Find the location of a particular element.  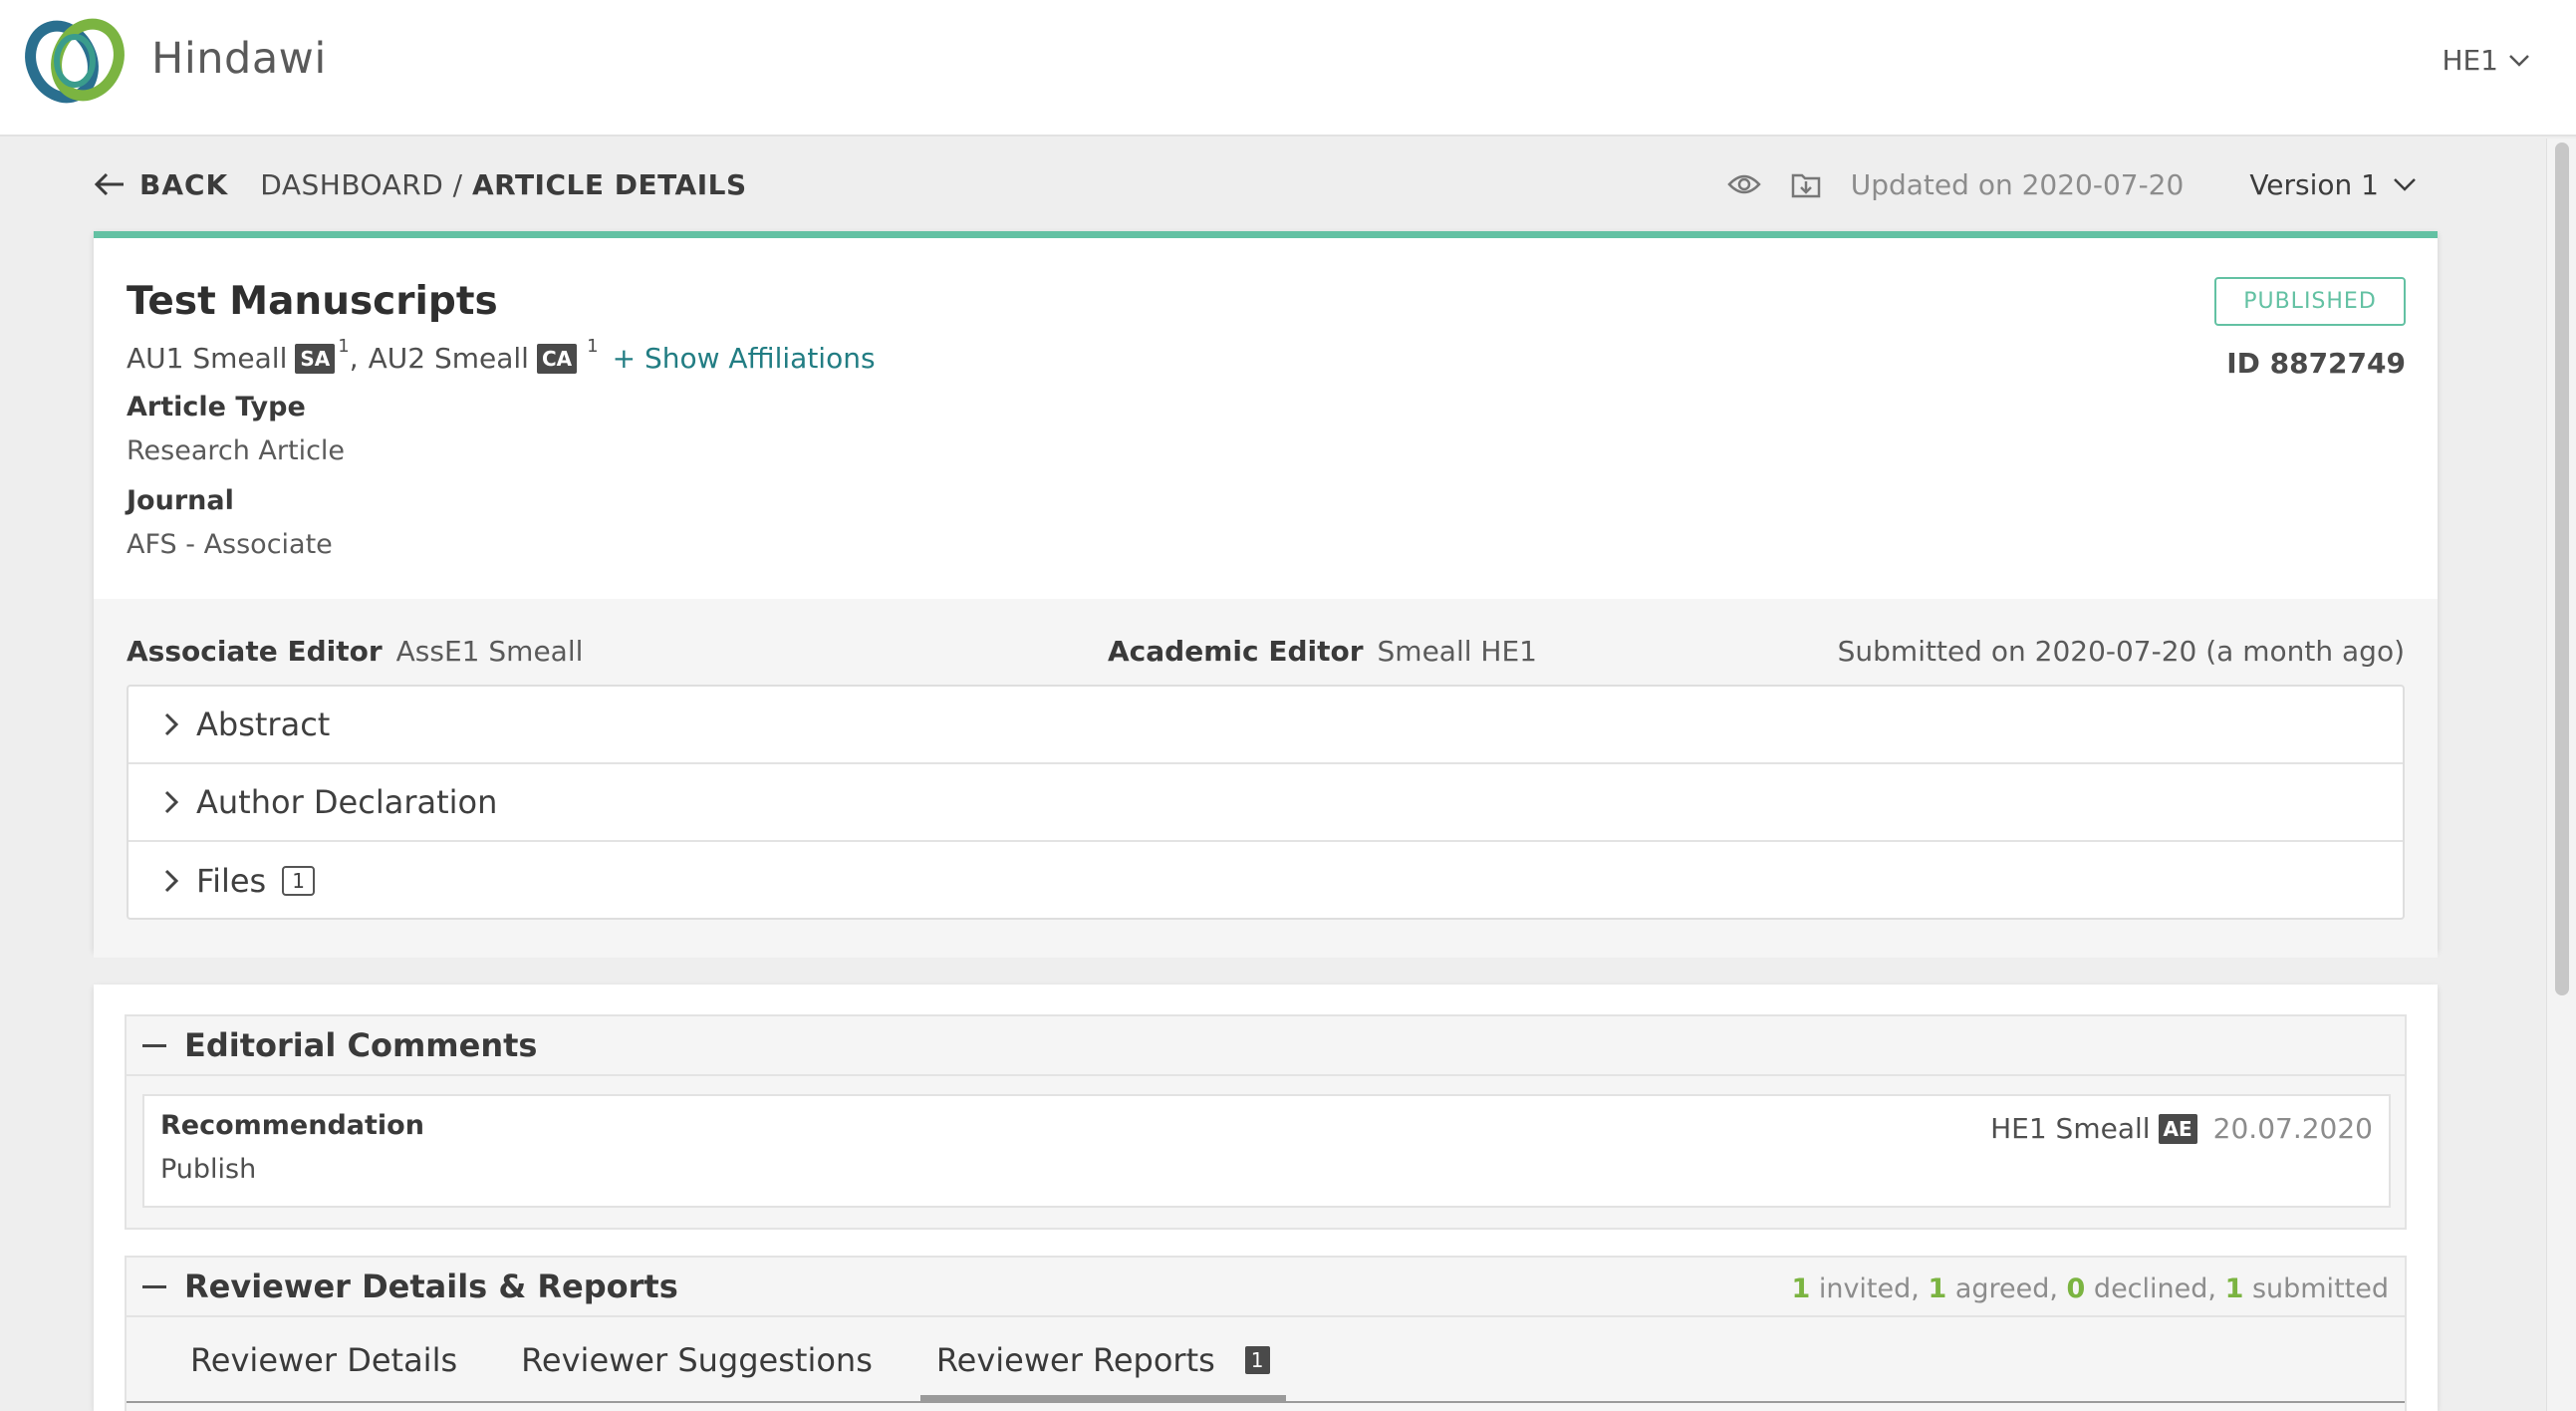

recommendation-meta: HE1 Smeall AE 20.07.2020 is located at coordinates (2181, 1128).